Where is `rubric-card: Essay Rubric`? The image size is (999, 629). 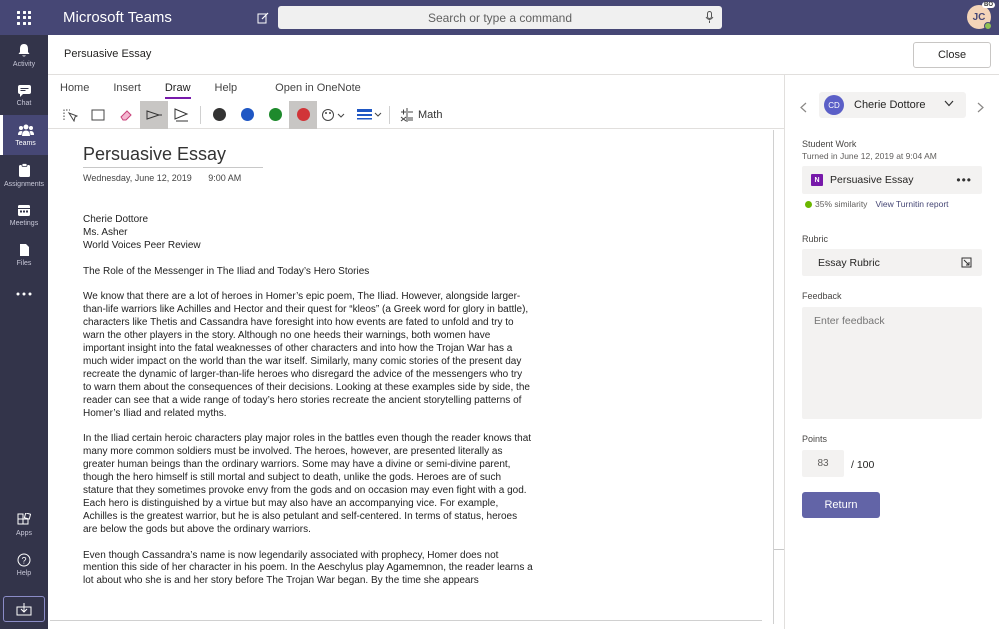
rubric-card: Essay Rubric is located at coordinates (892, 262).